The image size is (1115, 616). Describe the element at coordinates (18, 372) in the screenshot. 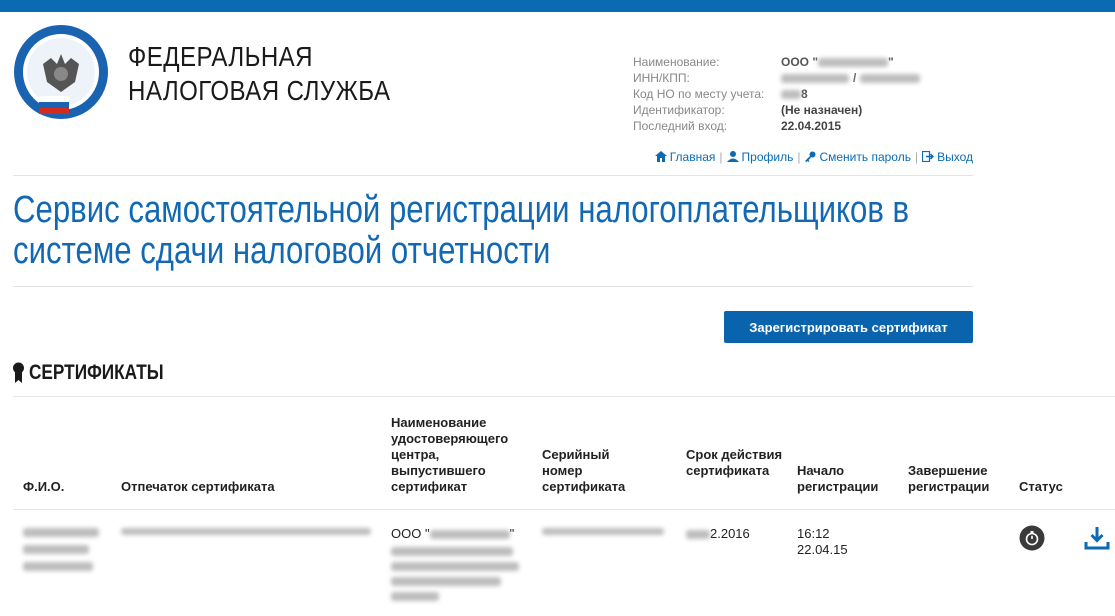

I see `certificate-badge-icon` at that location.